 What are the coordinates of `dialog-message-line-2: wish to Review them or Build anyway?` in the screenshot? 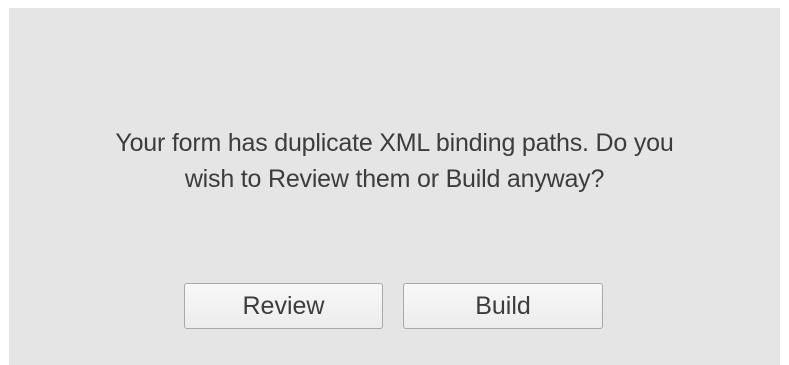 It's located at (394, 179).